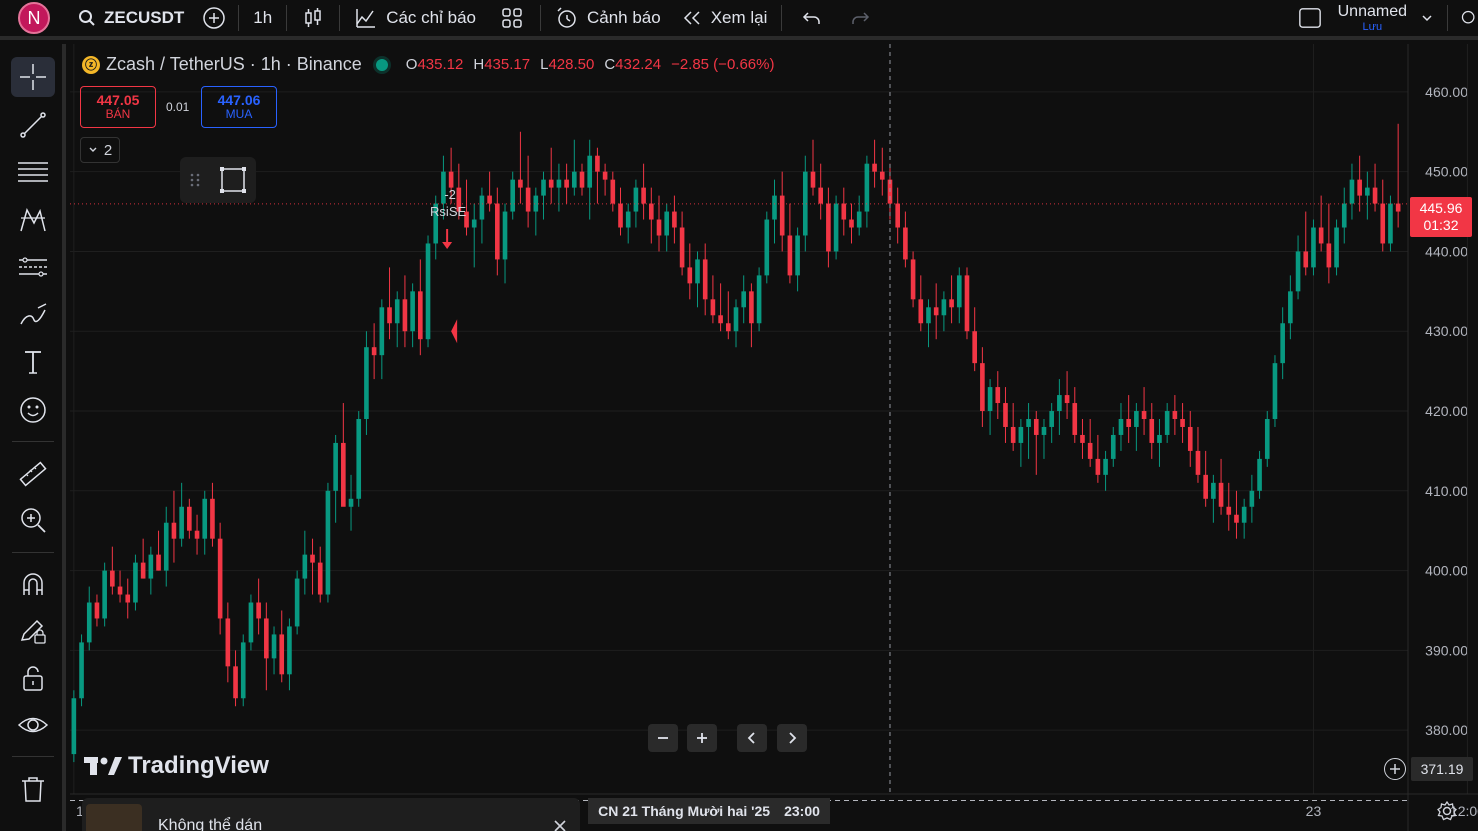 This screenshot has height=831, width=1478. I want to click on scroll-left-button, so click(752, 738).